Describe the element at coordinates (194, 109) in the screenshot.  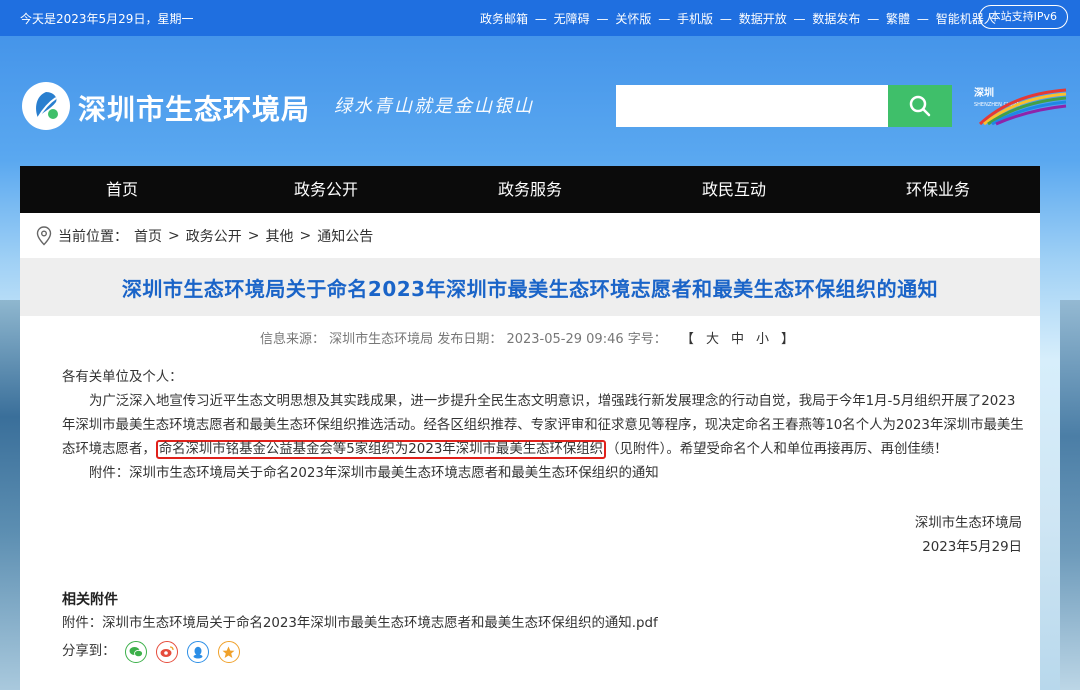
I see `site-name: 深圳市生态环境局` at that location.